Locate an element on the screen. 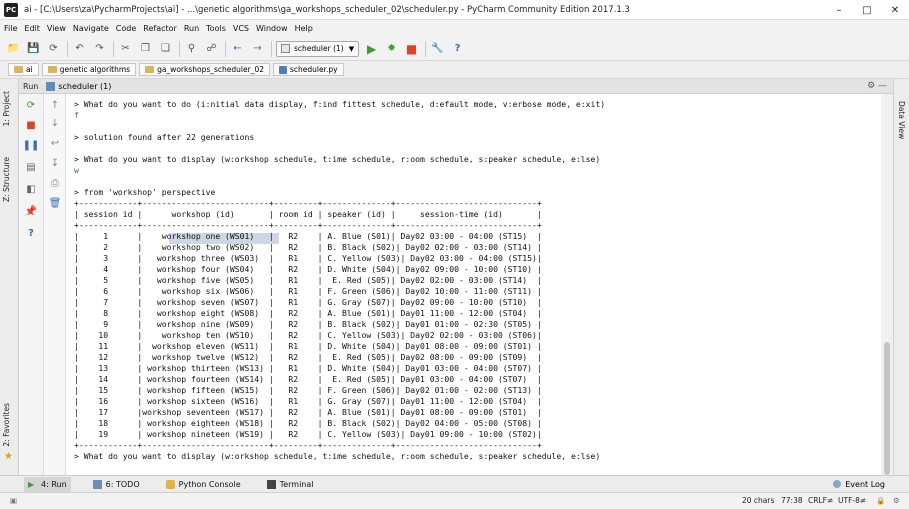  replace-icon: ☍ is located at coordinates (211, 48).